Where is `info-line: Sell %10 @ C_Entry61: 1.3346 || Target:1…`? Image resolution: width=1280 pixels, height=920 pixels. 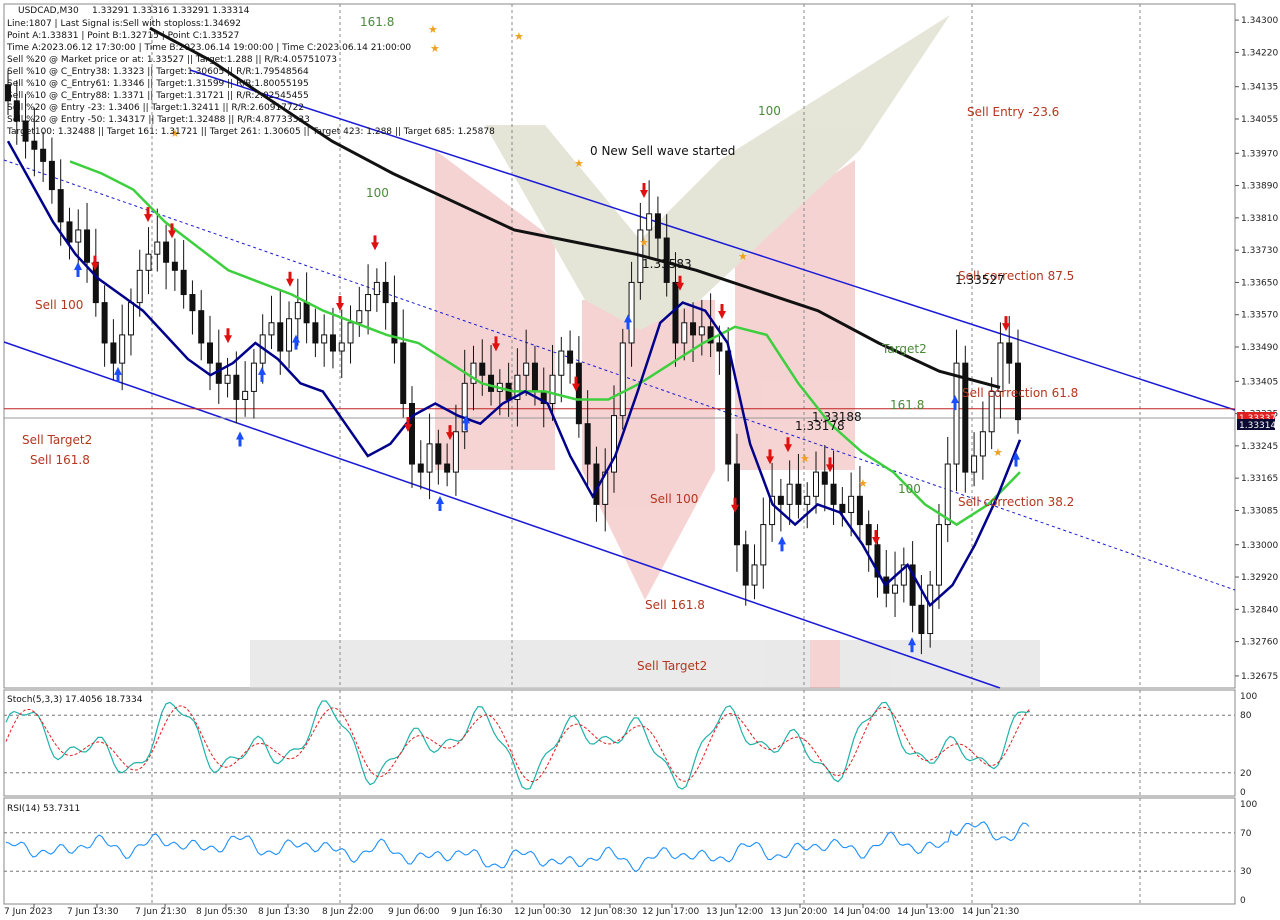
info-line: Sell %10 @ C_Entry61: 1.3346 || Target:1… is located at coordinates (158, 84).